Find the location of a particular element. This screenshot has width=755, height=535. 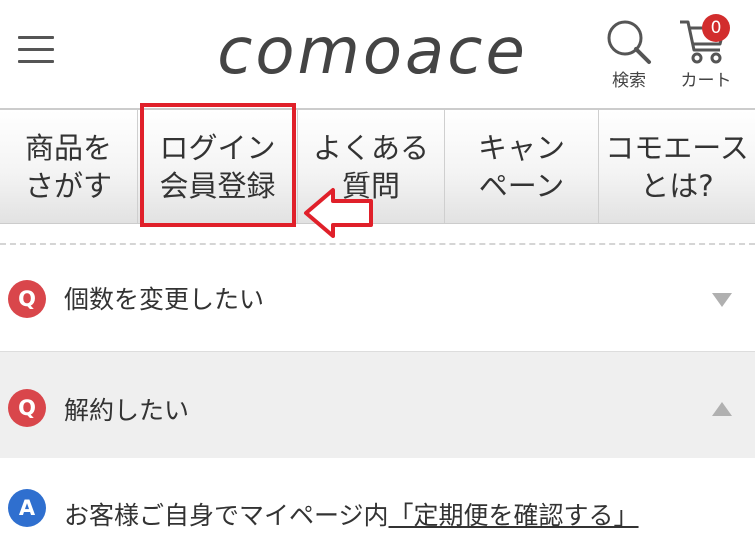

answer-text-line: お客様ご自身でマイページ内「定期便を確認する」 is located at coordinates (351, 514).